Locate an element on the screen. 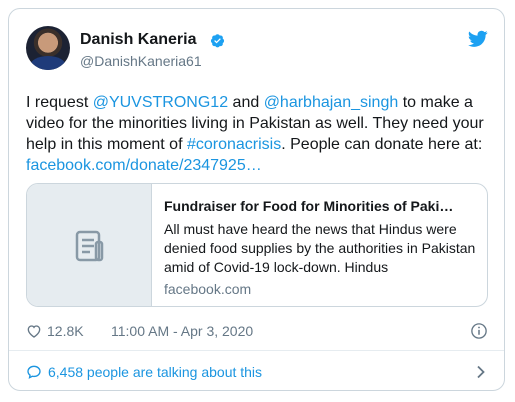 The height and width of the screenshot is (402, 515). verified-badge-icon is located at coordinates (217, 41).